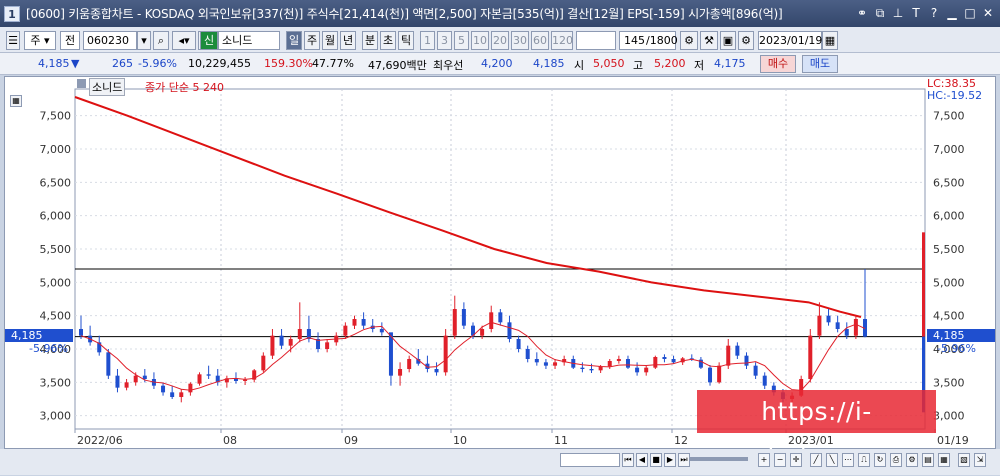 The image size is (1000, 476). I want to click on next-page-icon: ▶, so click(670, 460).